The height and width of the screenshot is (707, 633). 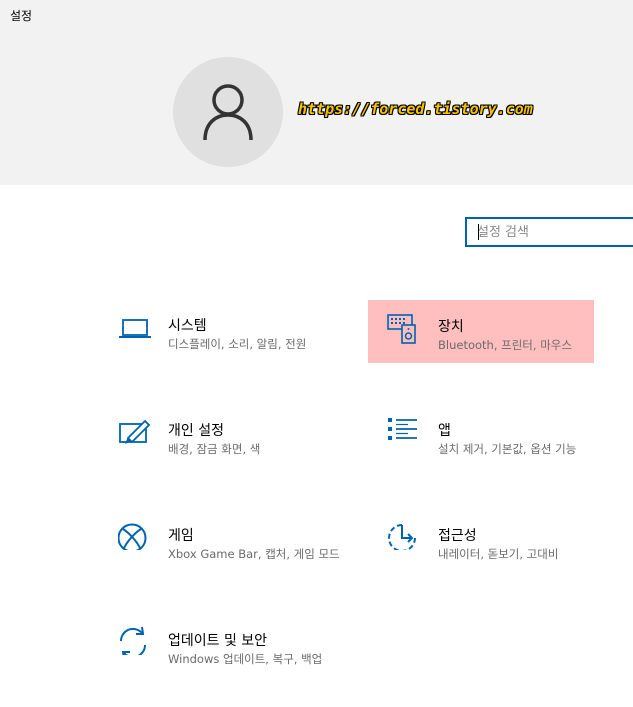 I want to click on category-ease-of-access: 접근성 내레이터, 돋보기, 고대비, so click(x=501, y=541).